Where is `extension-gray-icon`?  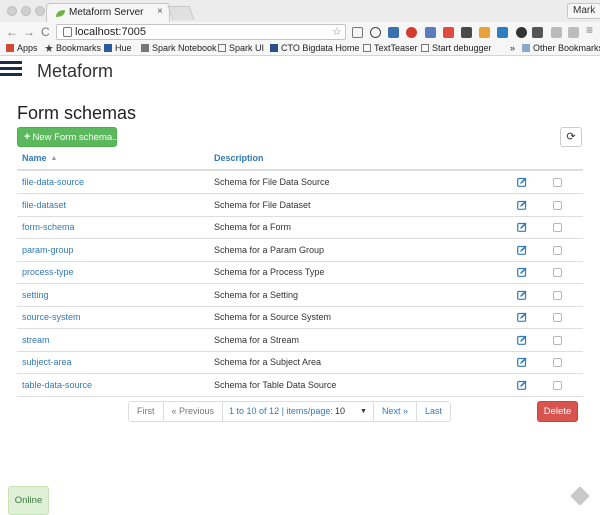
extension-gray-icon is located at coordinates (573, 32).